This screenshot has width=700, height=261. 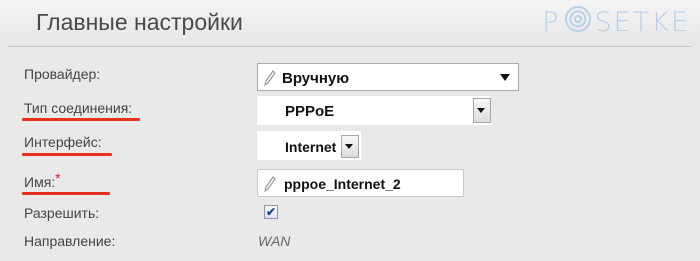 What do you see at coordinates (139, 22) in the screenshot?
I see `page-title: Главные настройки` at bounding box center [139, 22].